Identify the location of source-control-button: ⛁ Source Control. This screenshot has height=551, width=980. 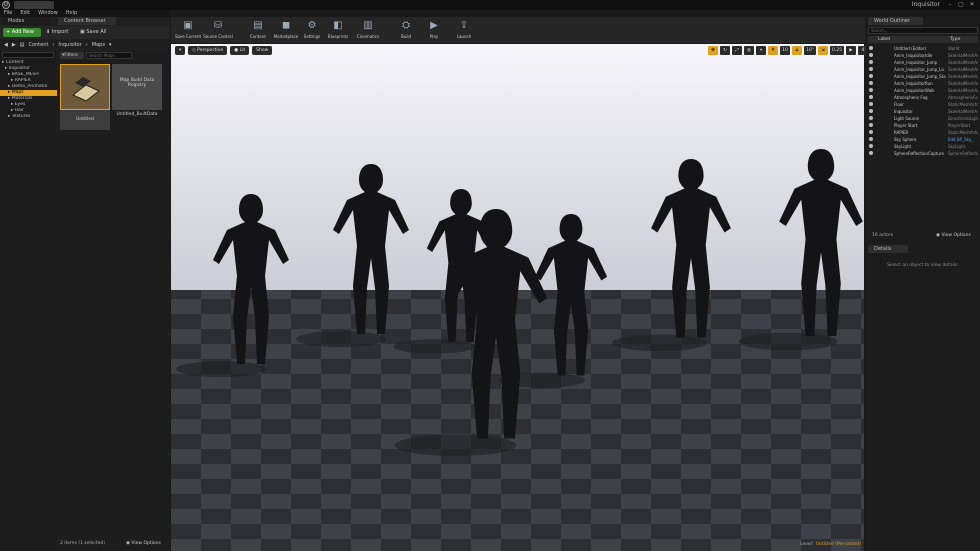
(218, 30).